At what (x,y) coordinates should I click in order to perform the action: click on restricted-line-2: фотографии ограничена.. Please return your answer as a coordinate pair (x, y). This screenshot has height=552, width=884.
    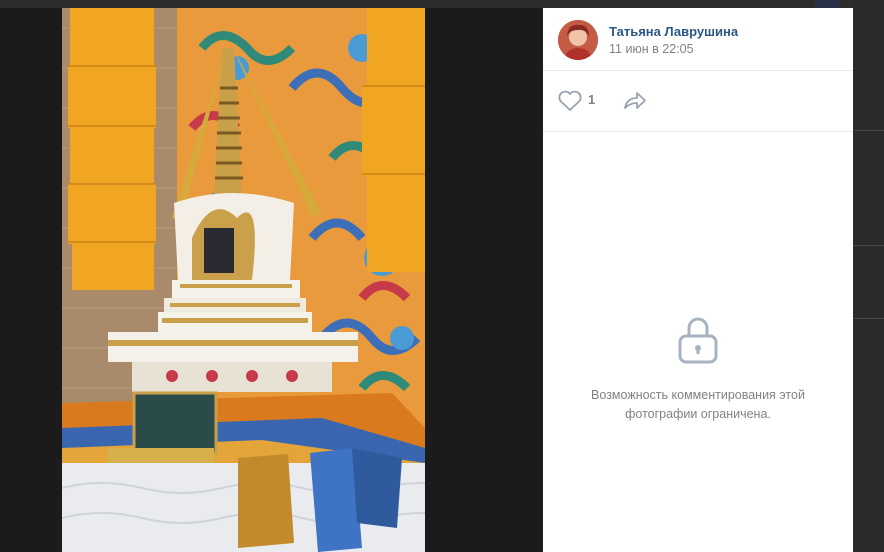
    Looking at the image, I should click on (698, 414).